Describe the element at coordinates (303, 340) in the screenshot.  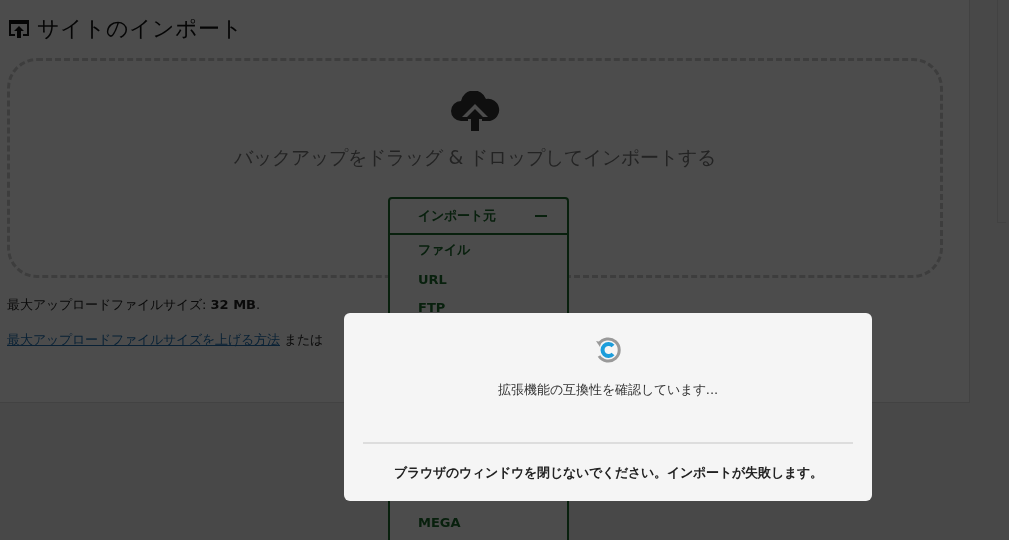
I see `help-text: または` at that location.